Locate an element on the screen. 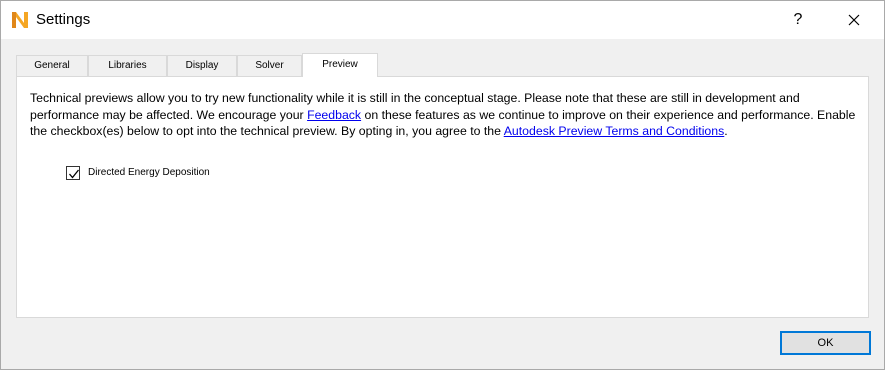 The width and height of the screenshot is (885, 370). checkmark-icon is located at coordinates (74, 174).